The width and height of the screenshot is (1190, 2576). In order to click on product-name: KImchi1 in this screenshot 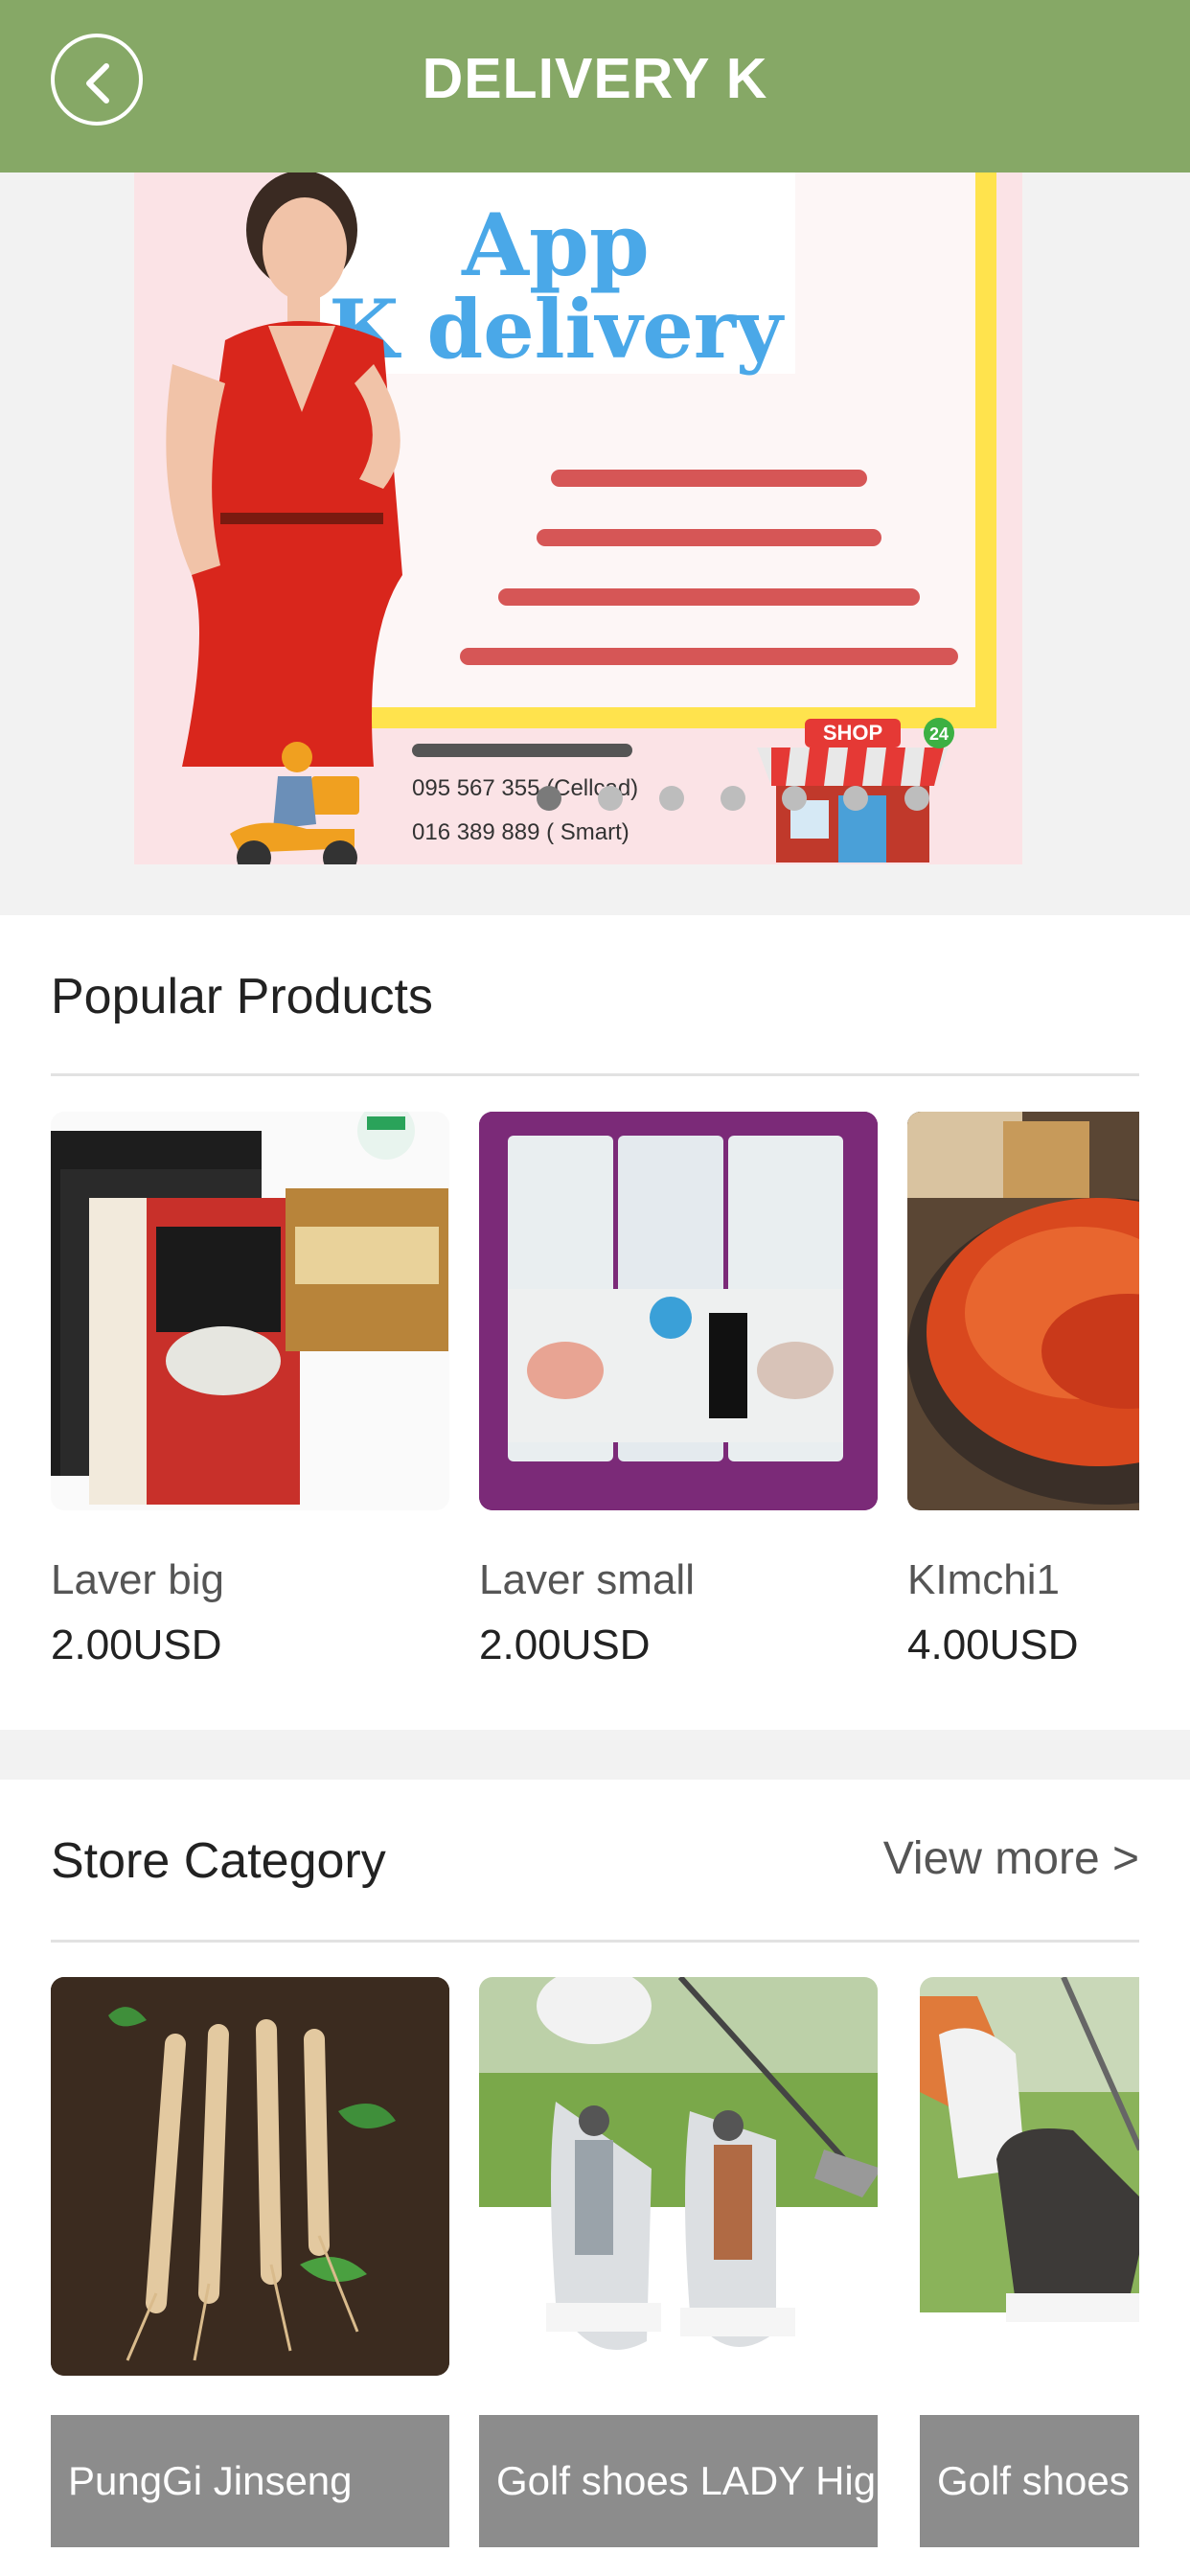, I will do `click(984, 1579)`.